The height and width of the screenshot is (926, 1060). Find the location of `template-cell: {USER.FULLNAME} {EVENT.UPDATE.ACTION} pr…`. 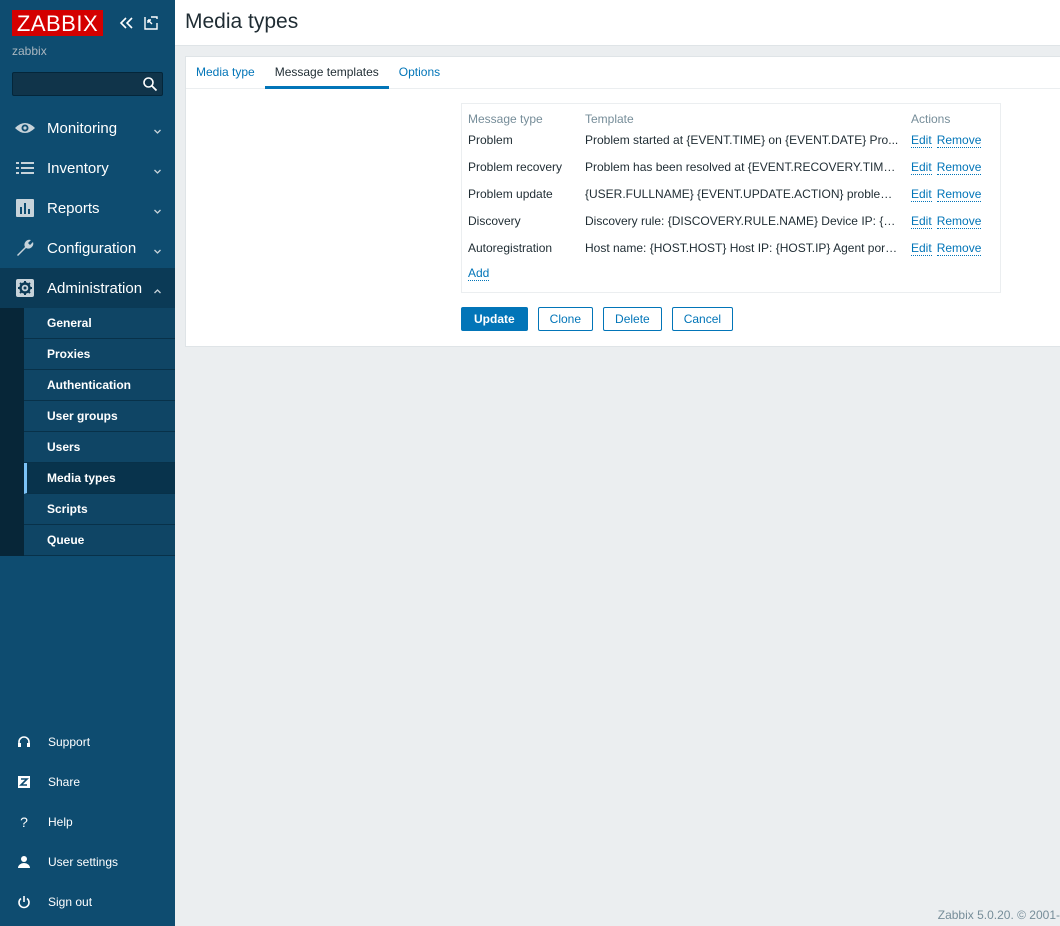

template-cell: {USER.FULLNAME} {EVENT.UPDATE.ACTION} pr… is located at coordinates (744, 193).